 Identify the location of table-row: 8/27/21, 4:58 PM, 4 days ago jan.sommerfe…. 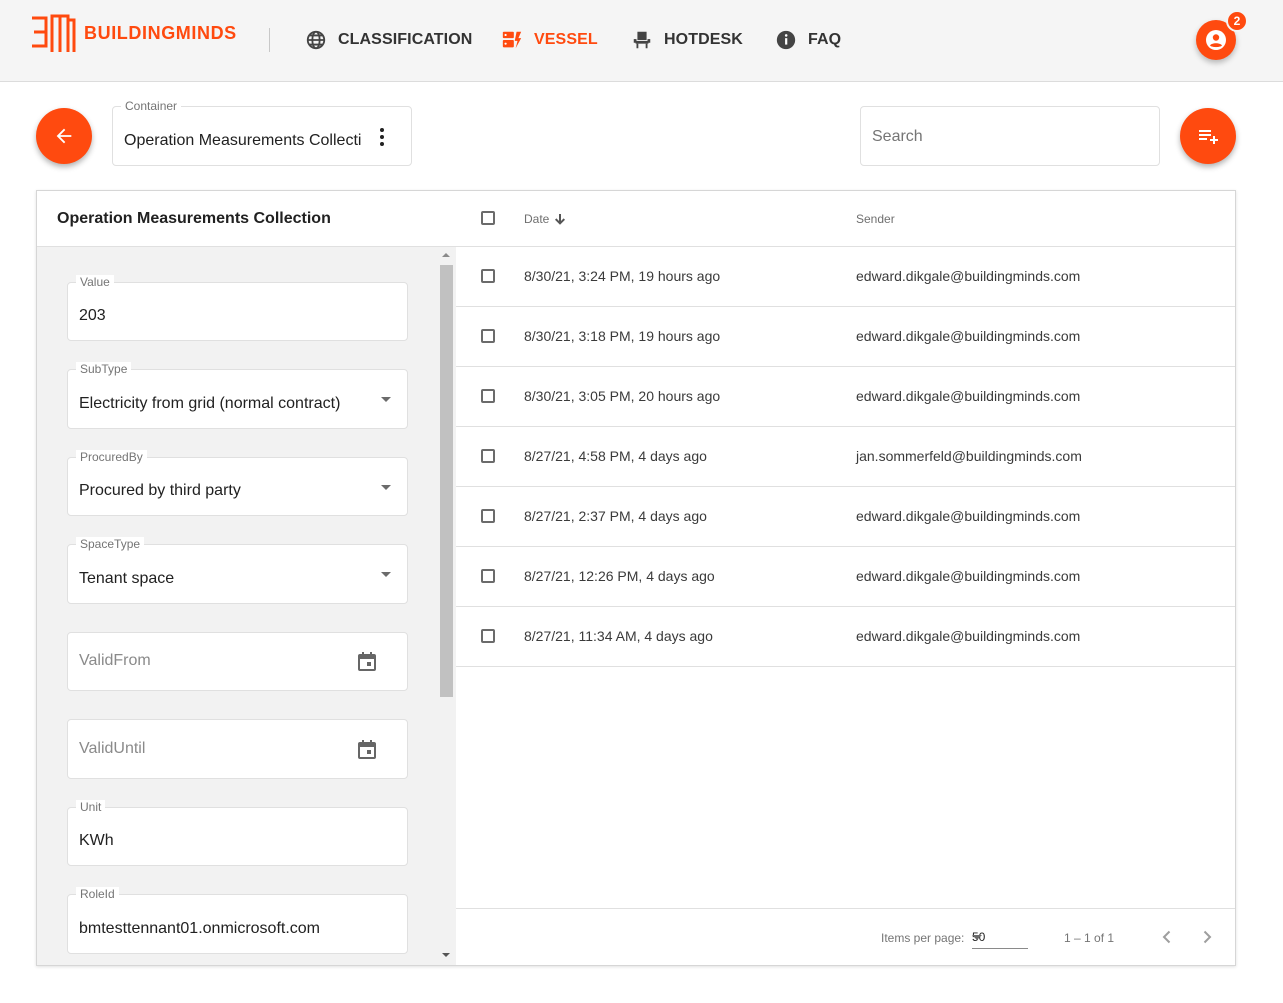
(845, 457).